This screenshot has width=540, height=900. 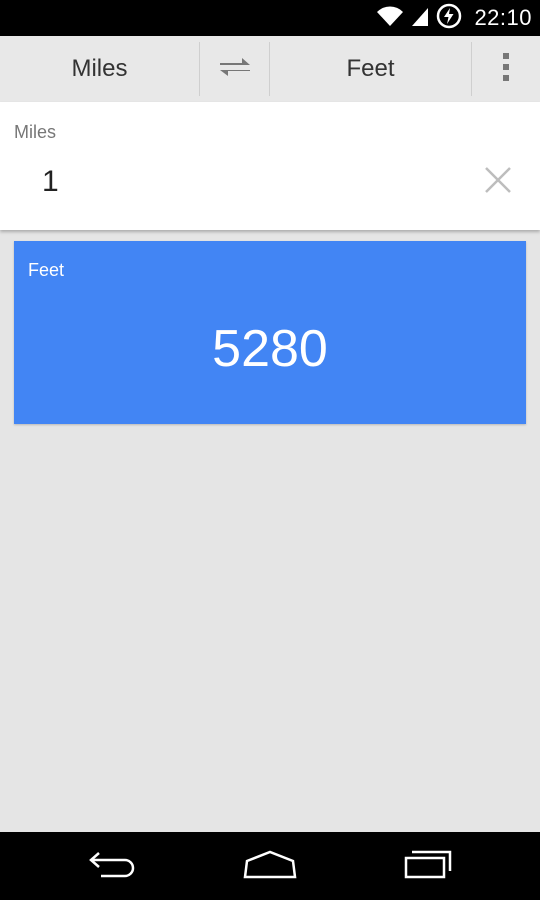 I want to click on to-unit-selector: Feet, so click(x=370, y=69).